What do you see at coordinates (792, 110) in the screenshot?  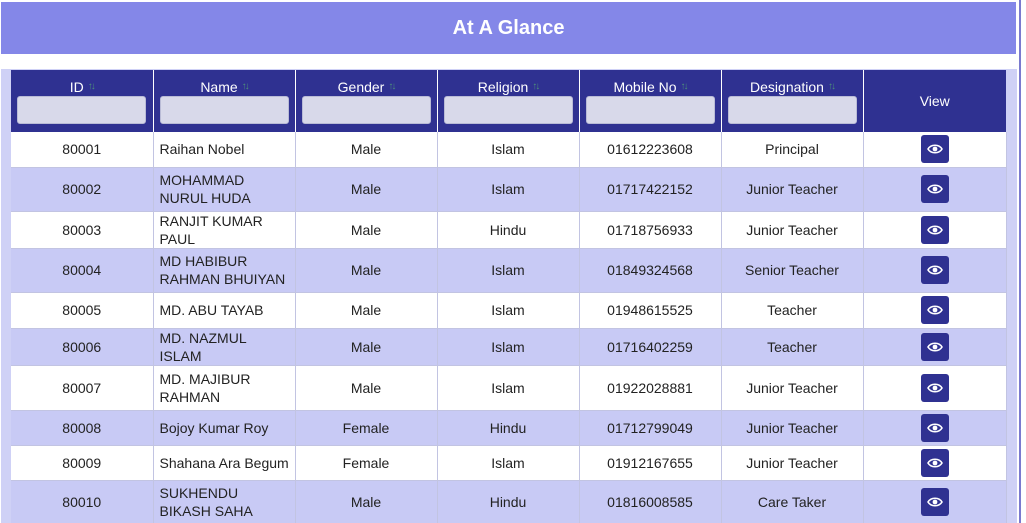 I see `filter-designation-input` at bounding box center [792, 110].